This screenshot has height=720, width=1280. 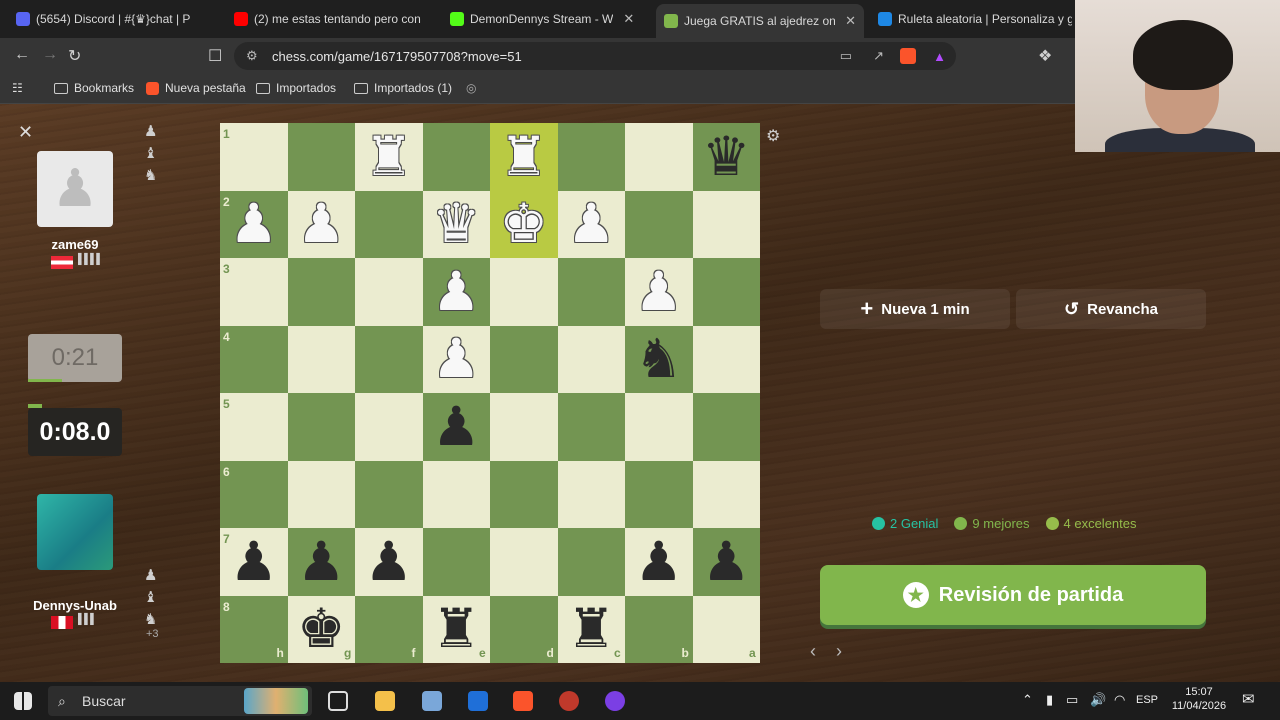 I want to click on bookmarks-link: Bookmarks, so click(x=94, y=88).